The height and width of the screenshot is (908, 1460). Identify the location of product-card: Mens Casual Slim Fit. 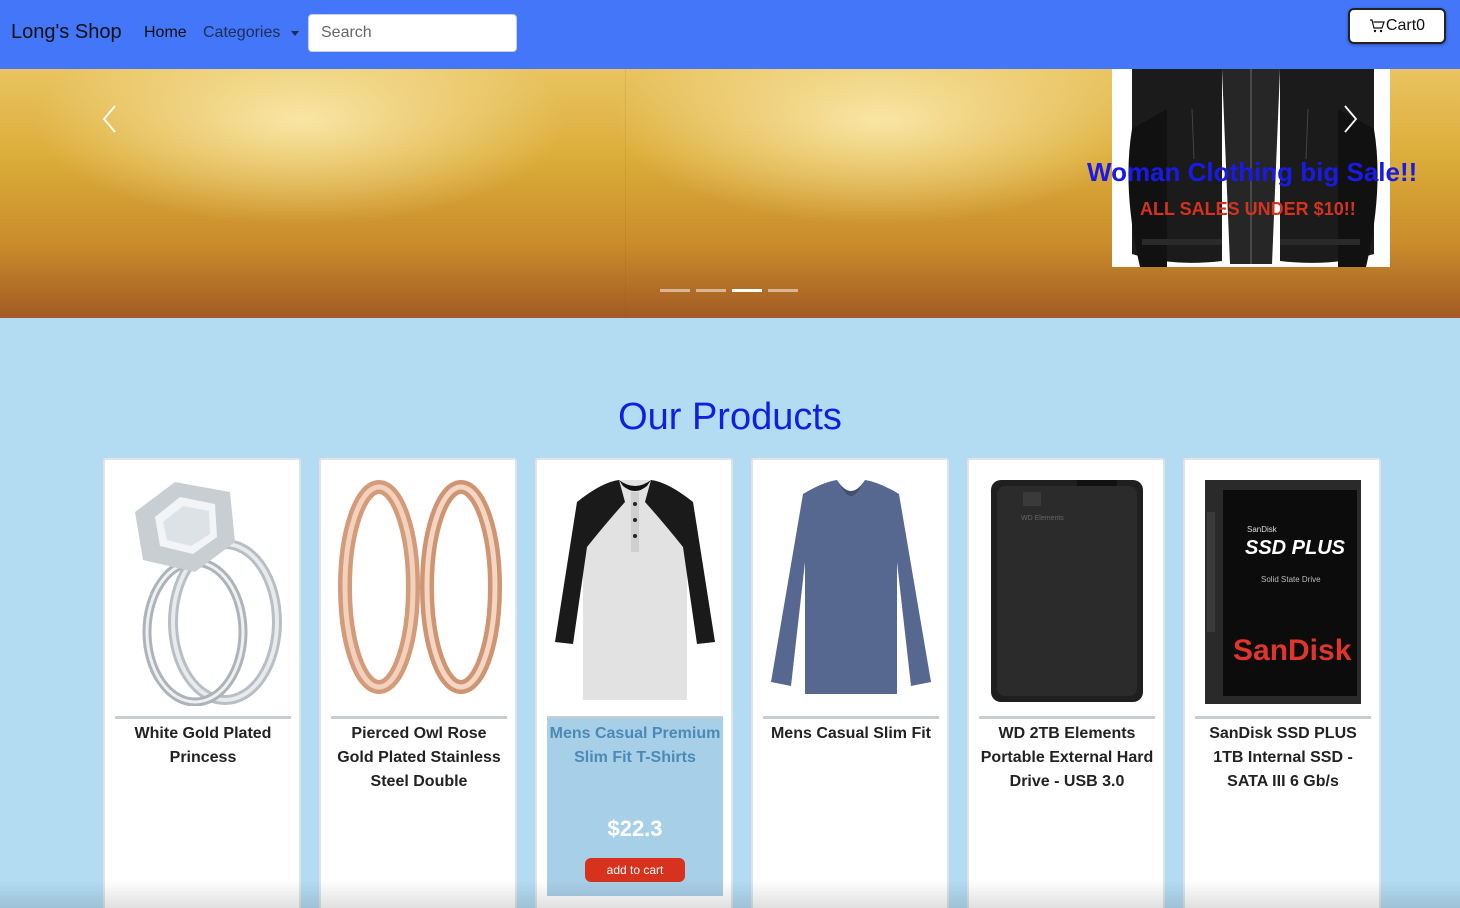
(850, 683).